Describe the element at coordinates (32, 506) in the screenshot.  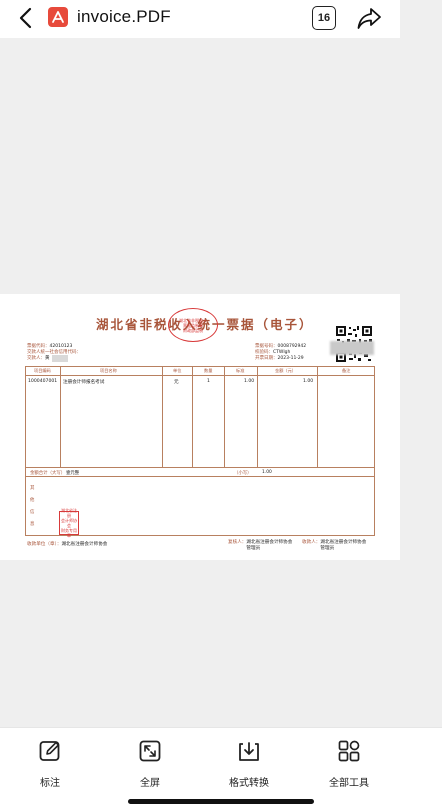
I see `other-info-label: 其 他 信 息` at that location.